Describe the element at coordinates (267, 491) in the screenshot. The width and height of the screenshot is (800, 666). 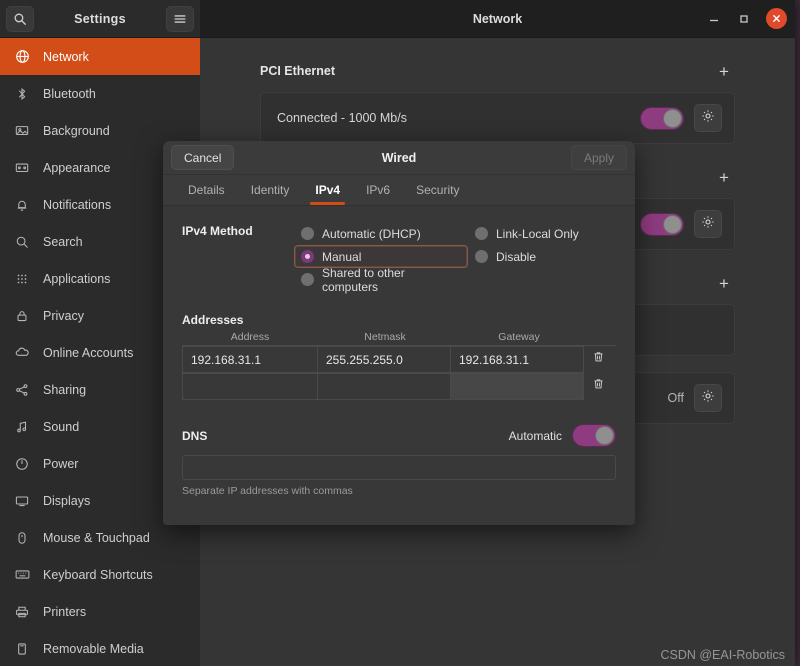
I see `dns-hint-text: Separate IP addresses with commas` at that location.